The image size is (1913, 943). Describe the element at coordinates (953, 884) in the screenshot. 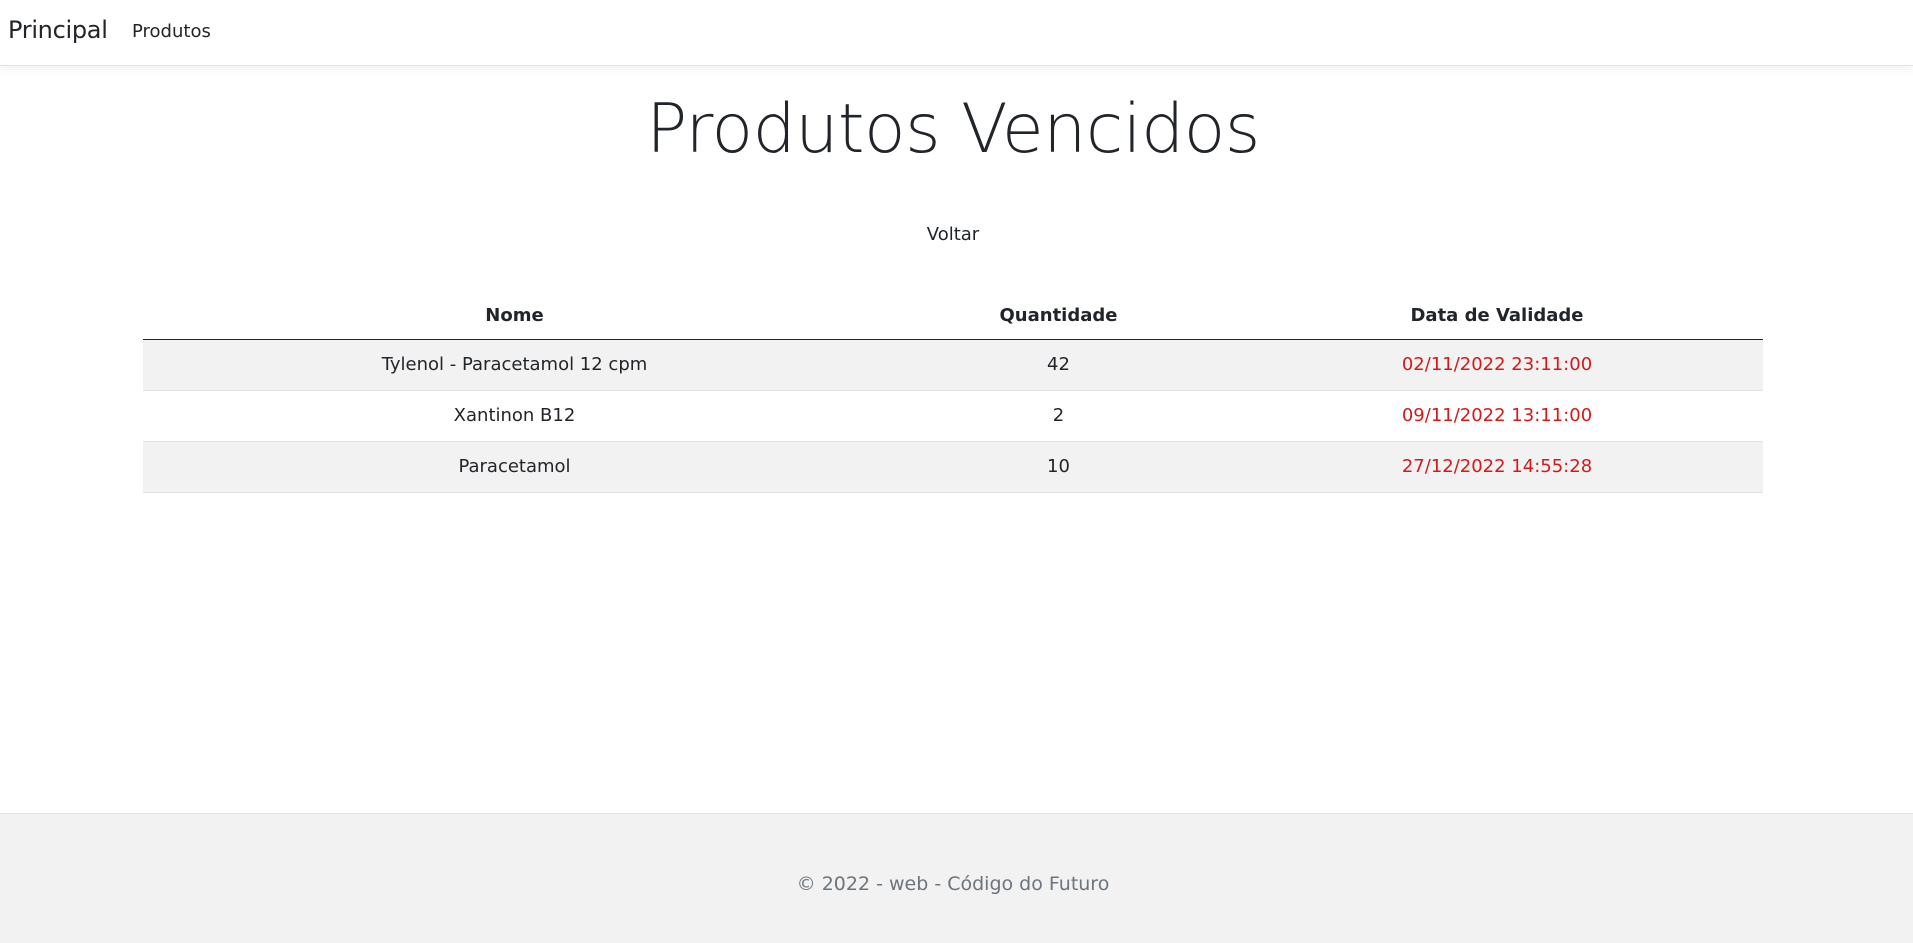

I see `footer-copyright: © 2022 - web - Código do Futuro` at that location.